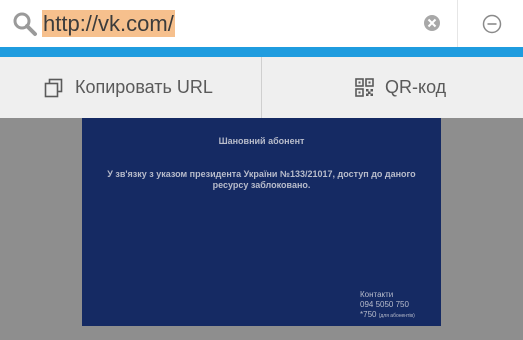 This screenshot has width=523, height=340. Describe the element at coordinates (261, 141) in the screenshot. I see `notice-title: Шановний абонент` at that location.